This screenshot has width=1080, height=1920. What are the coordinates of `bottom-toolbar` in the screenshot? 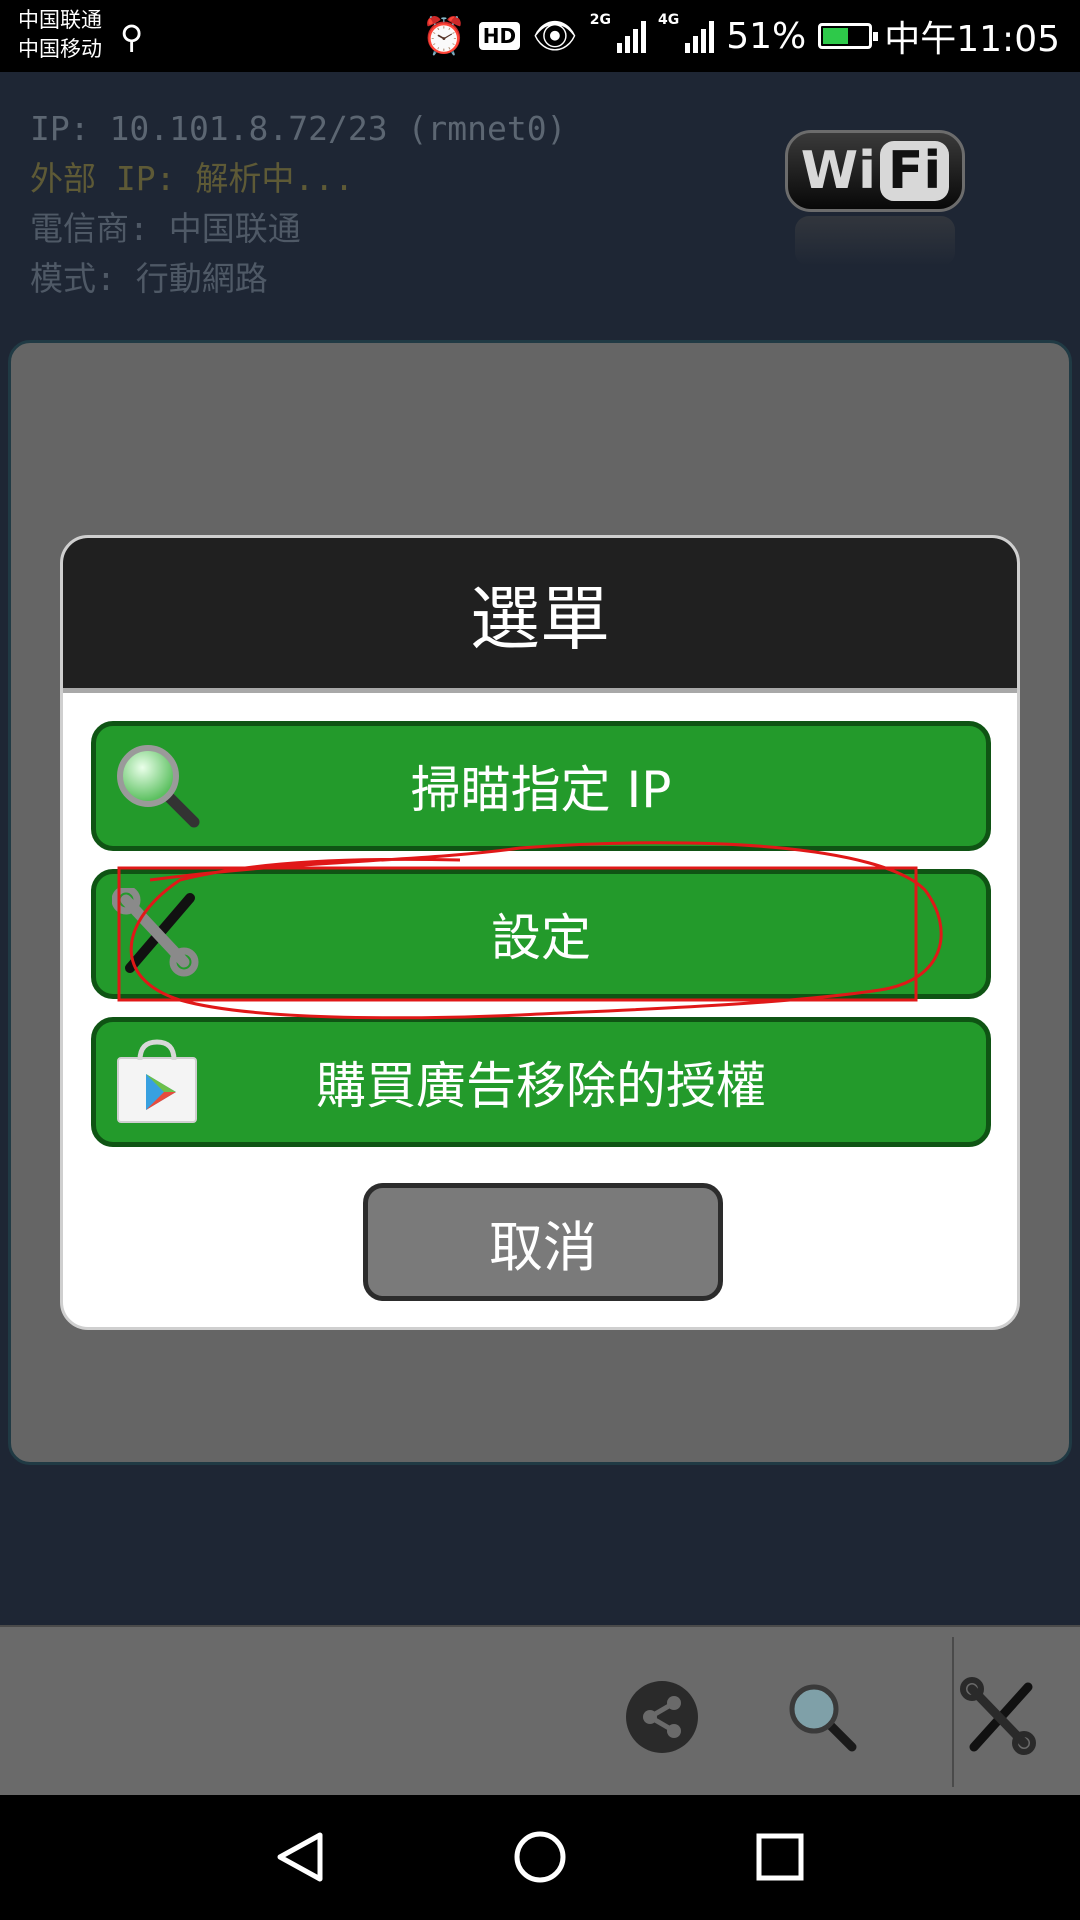 It's located at (540, 1710).